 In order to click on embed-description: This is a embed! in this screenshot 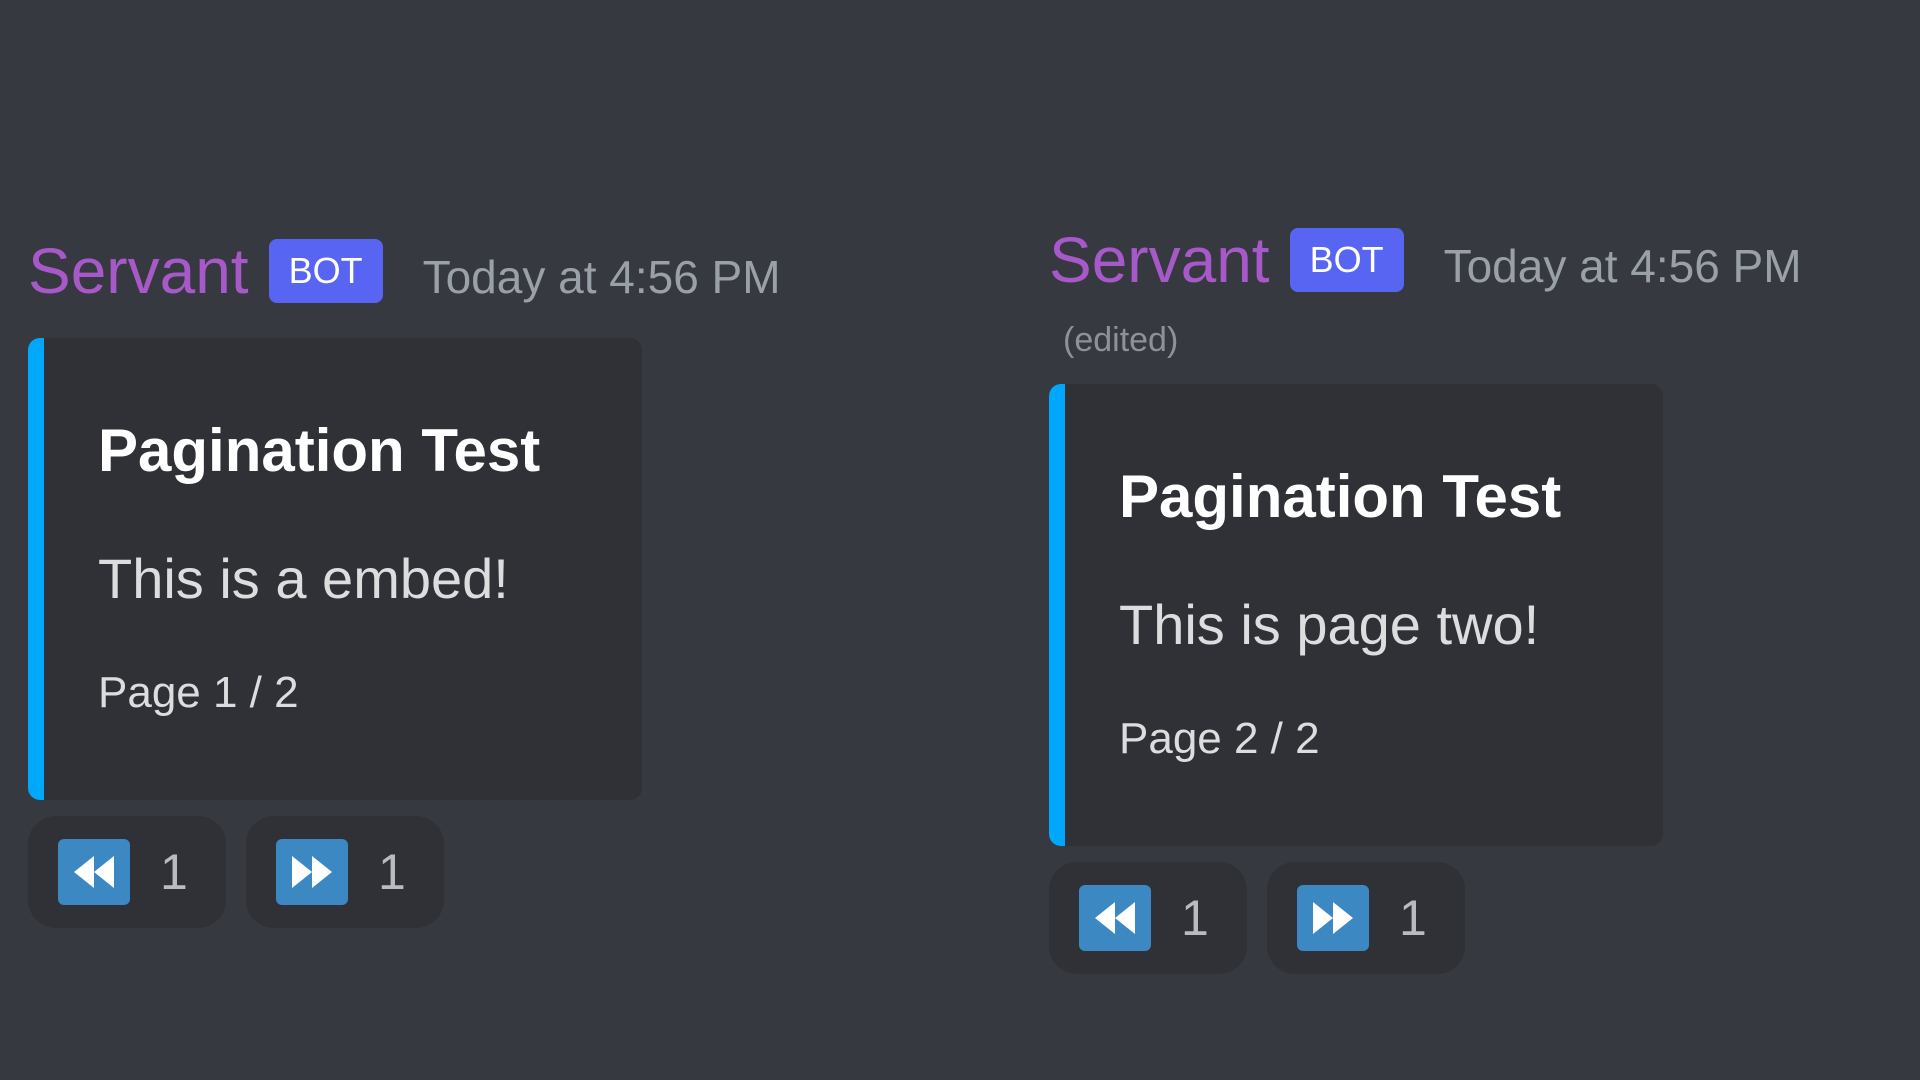, I will do `click(303, 578)`.